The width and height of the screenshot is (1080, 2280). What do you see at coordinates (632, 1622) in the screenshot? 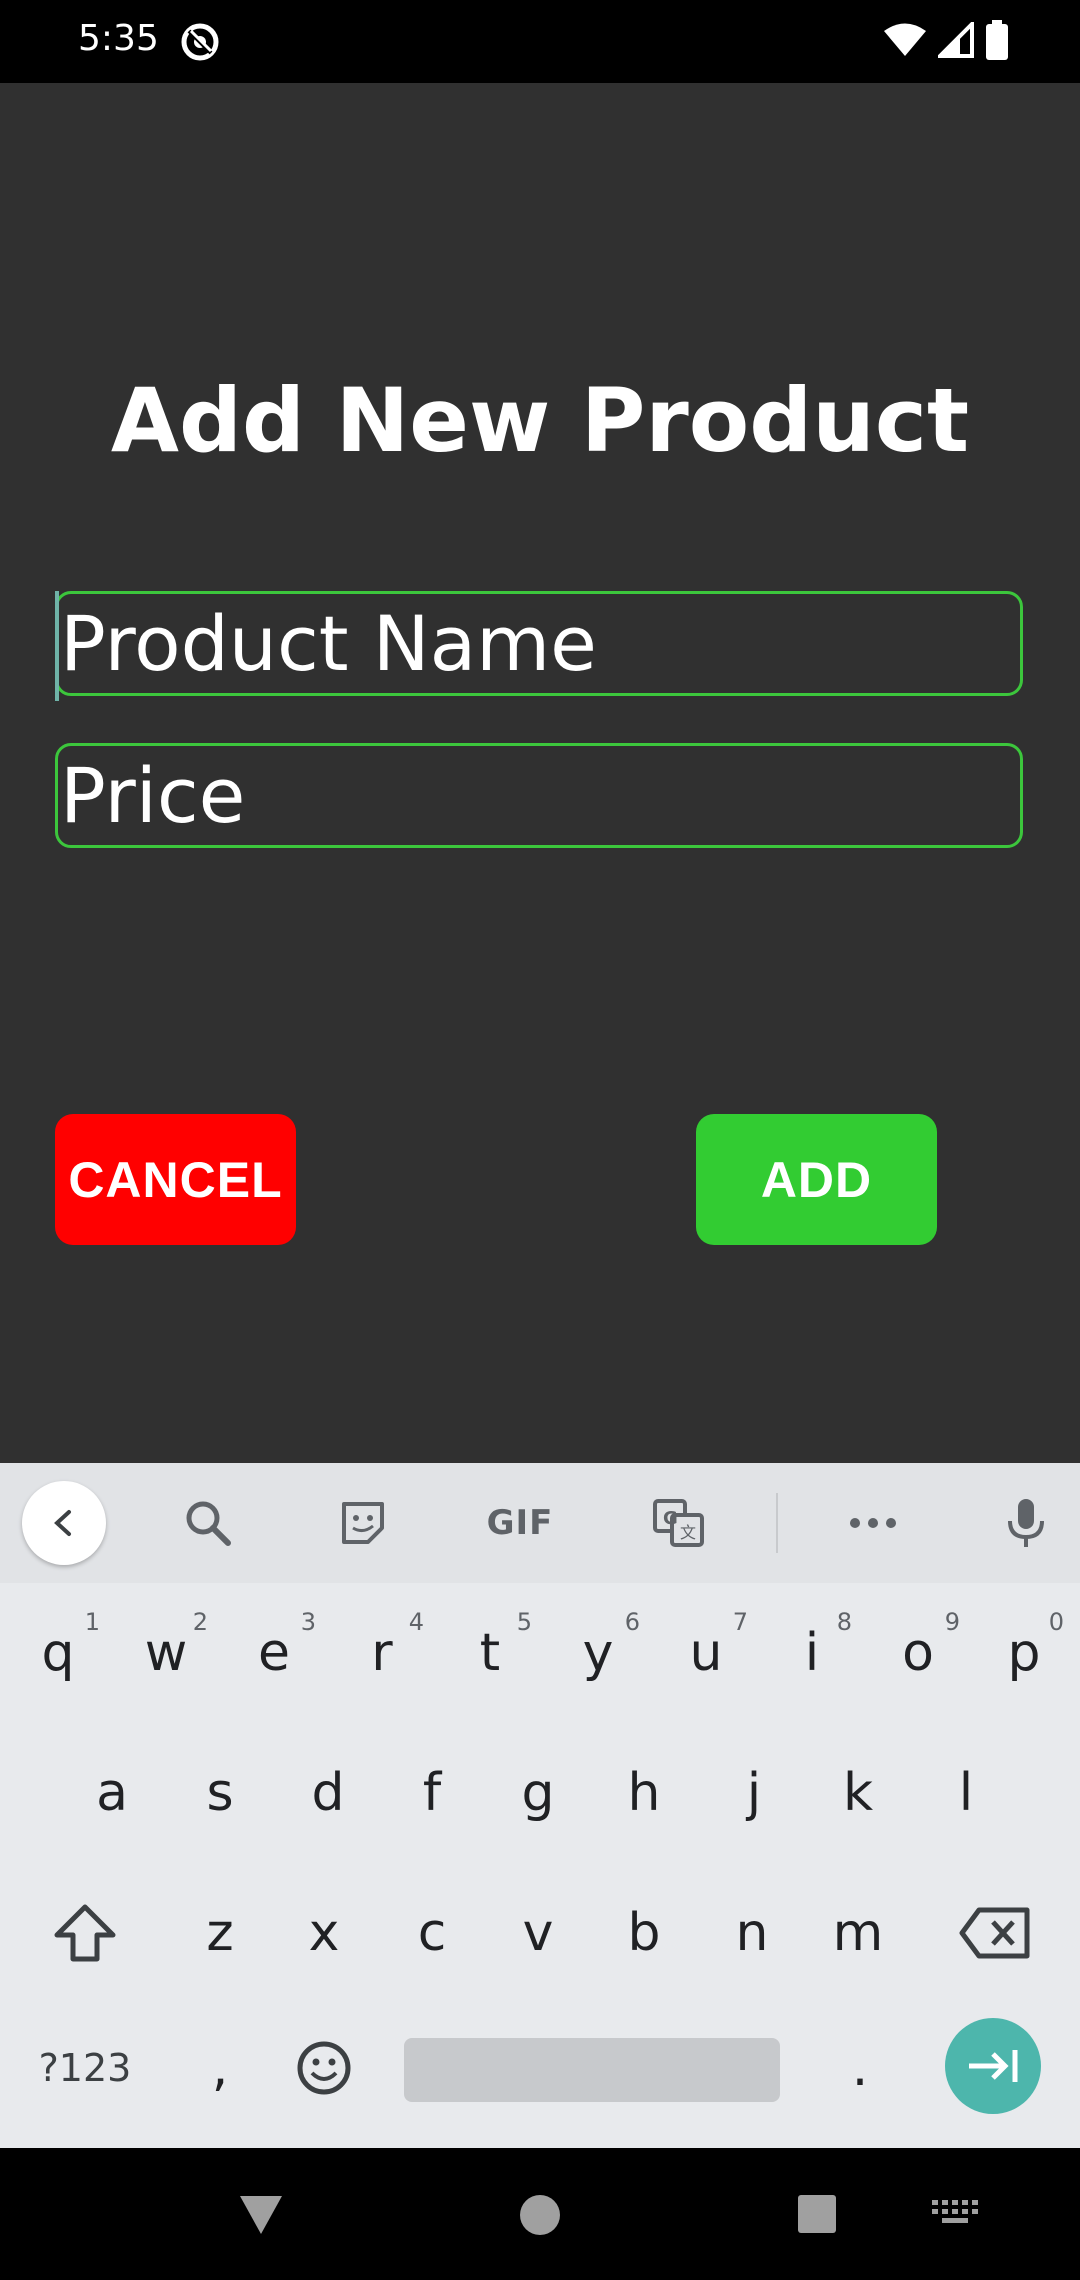
I see `key-hint: 6` at bounding box center [632, 1622].